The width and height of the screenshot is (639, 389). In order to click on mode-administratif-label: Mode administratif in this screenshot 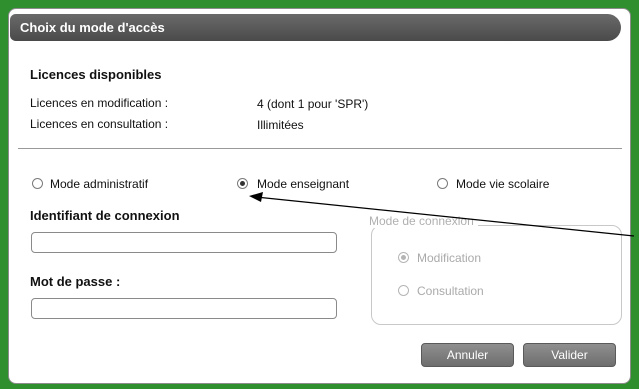, I will do `click(99, 184)`.